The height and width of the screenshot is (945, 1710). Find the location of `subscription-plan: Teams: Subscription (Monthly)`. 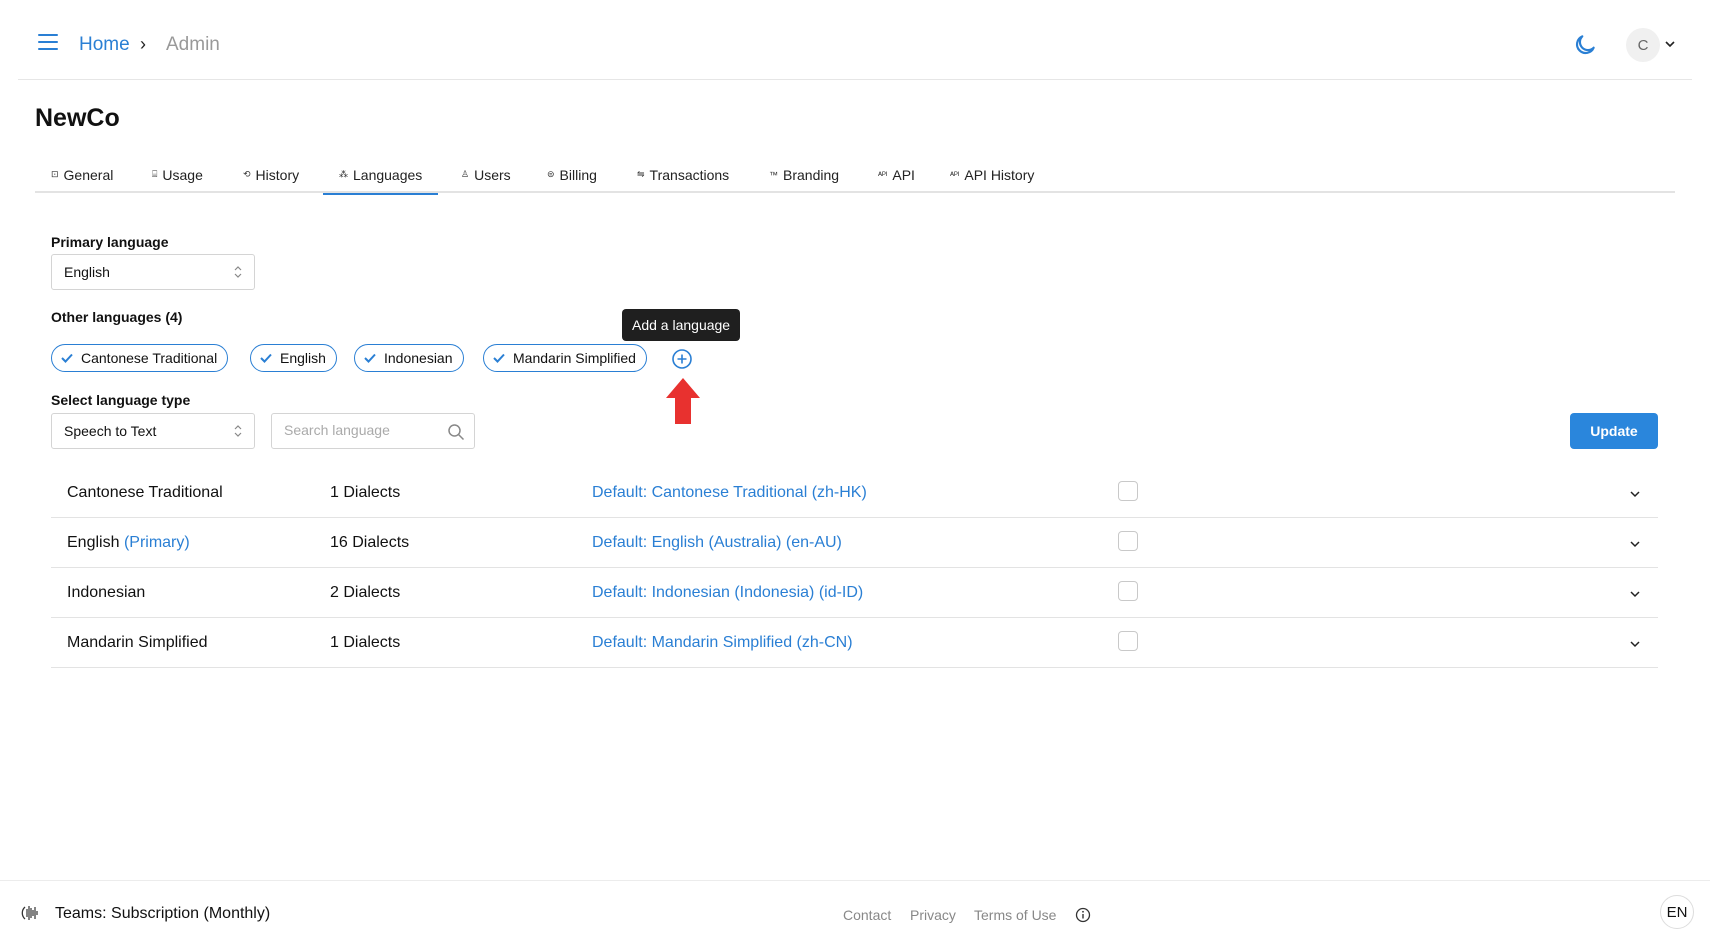

subscription-plan: Teams: Subscription (Monthly) is located at coordinates (163, 913).